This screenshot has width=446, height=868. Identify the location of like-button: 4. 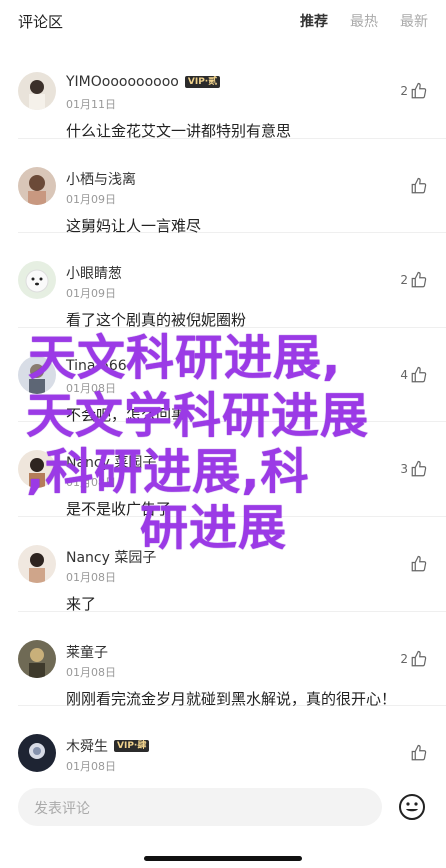
(414, 375).